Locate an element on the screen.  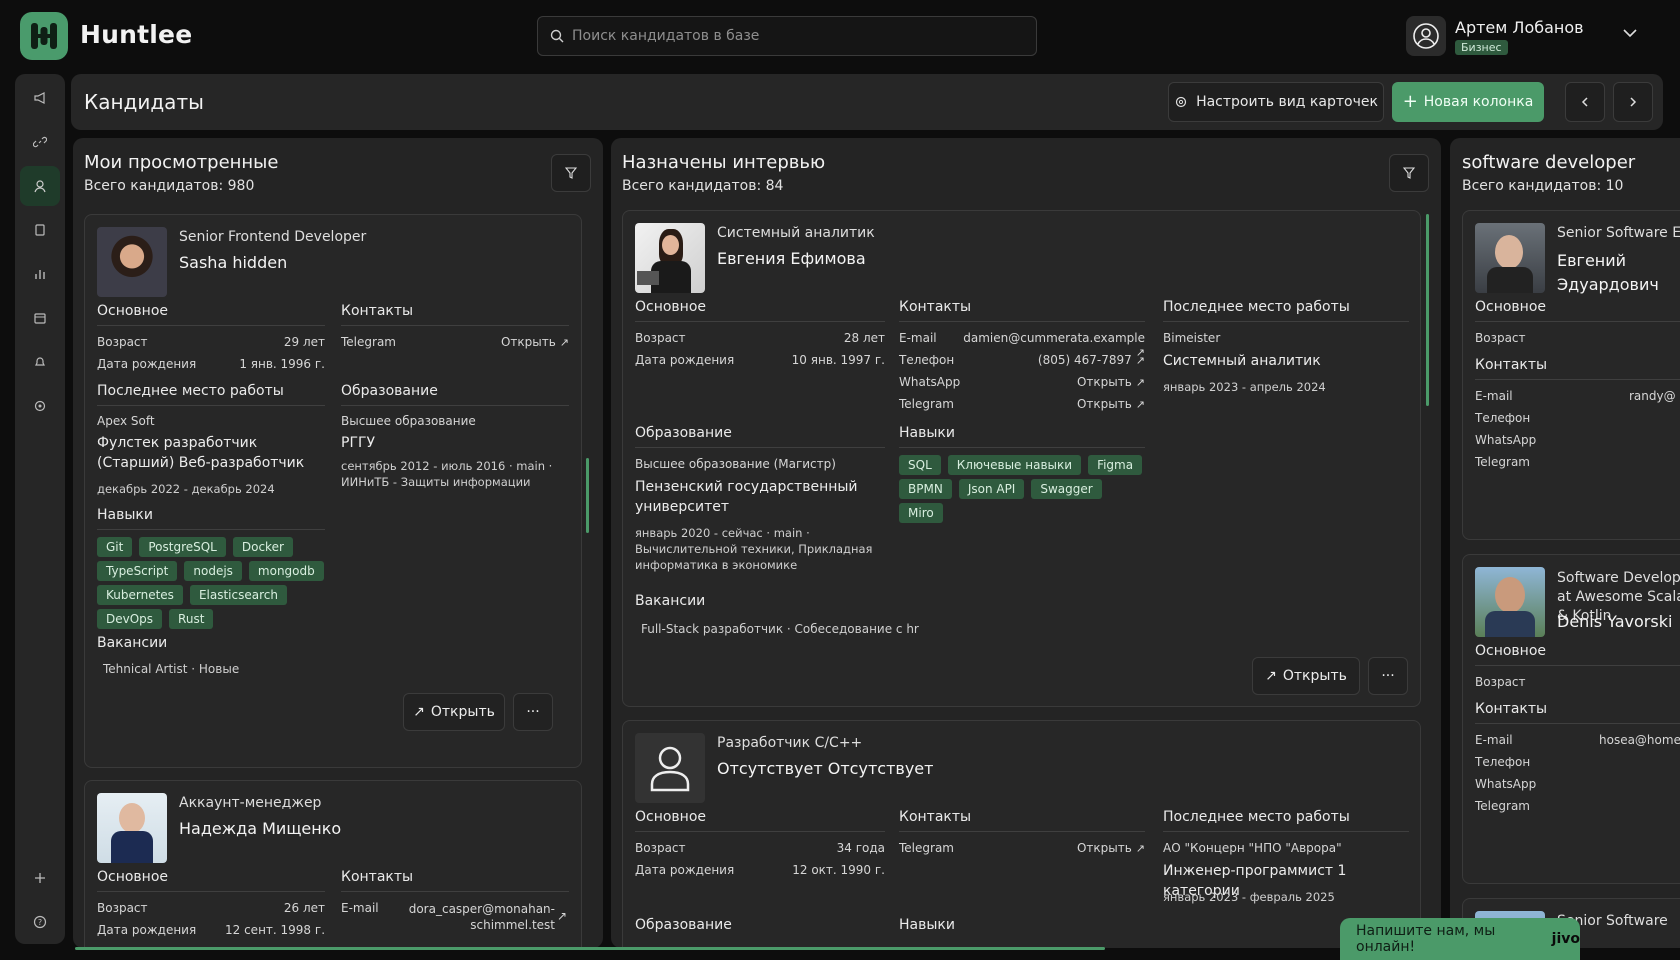
section-vacancies: Вакансии is located at coordinates (132, 643).